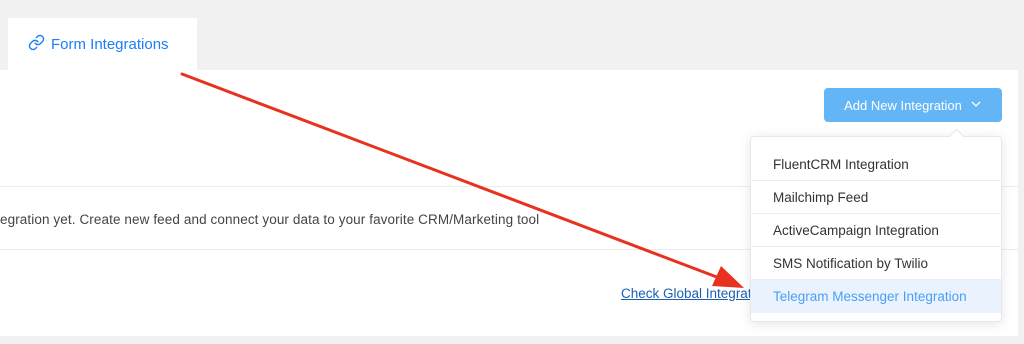 The width and height of the screenshot is (1024, 344). I want to click on tab-label: Form Integrations, so click(110, 44).